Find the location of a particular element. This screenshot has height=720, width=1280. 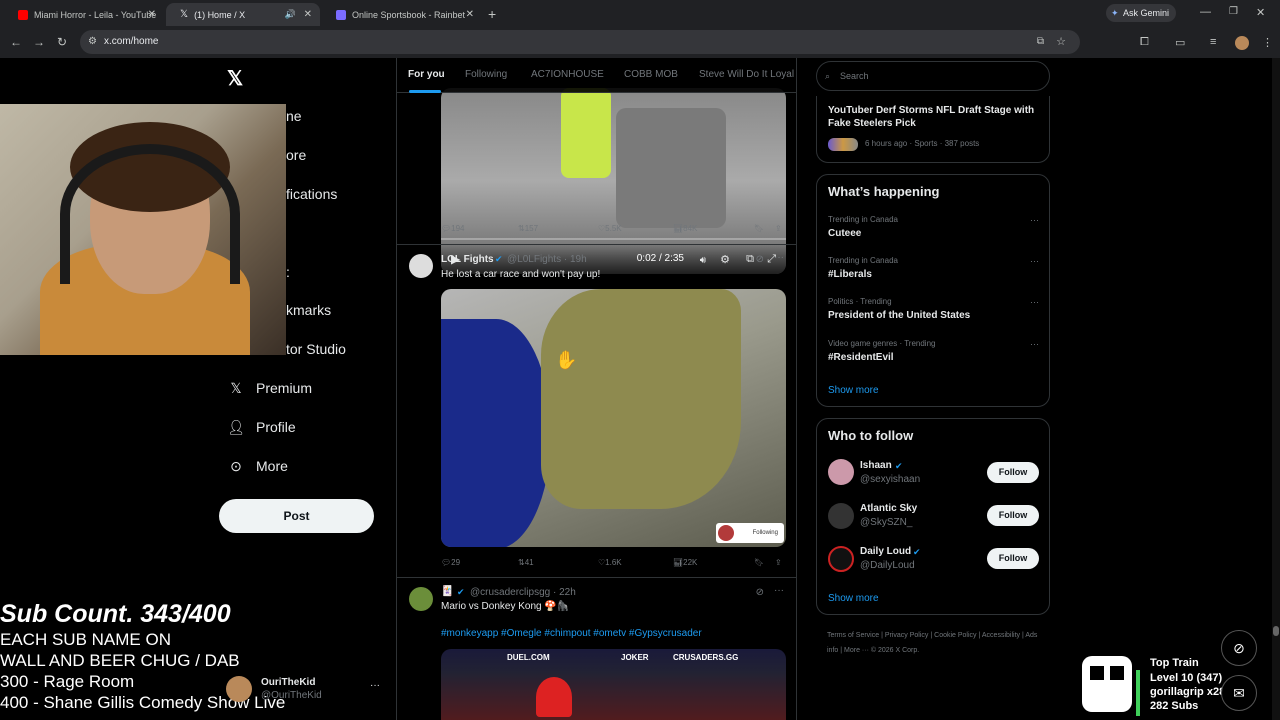

tab-following: Following is located at coordinates (486, 74).